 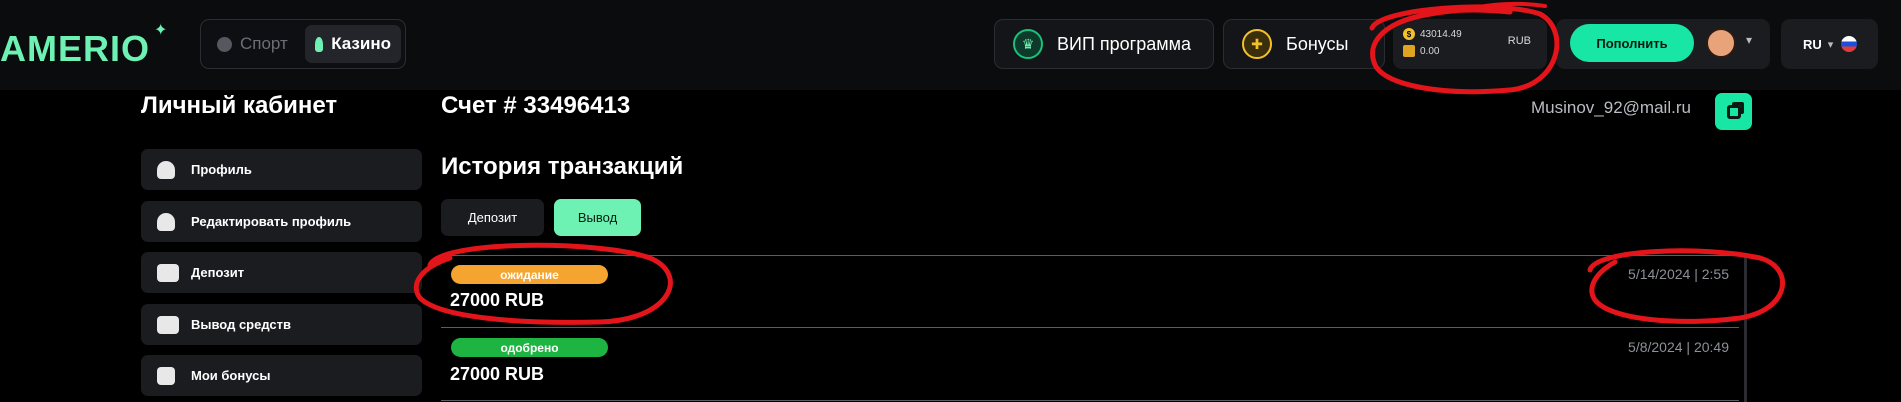 What do you see at coordinates (231, 375) in the screenshot?
I see `sidebar-item-label: Мои бонусы` at bounding box center [231, 375].